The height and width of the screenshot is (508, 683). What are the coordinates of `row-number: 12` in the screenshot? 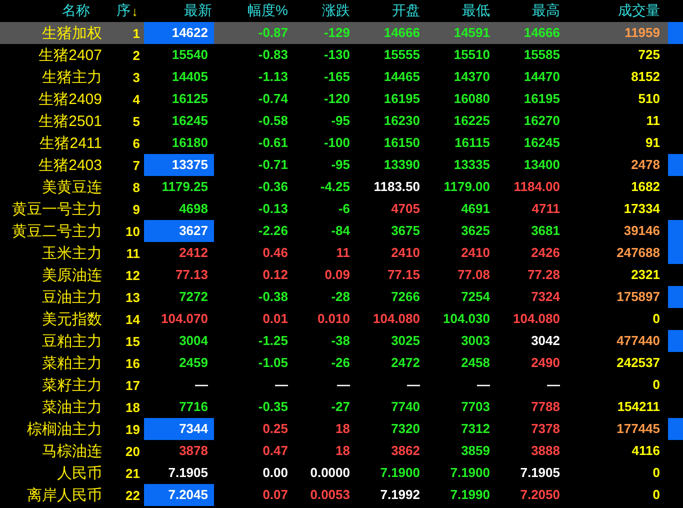 It's located at (132, 275).